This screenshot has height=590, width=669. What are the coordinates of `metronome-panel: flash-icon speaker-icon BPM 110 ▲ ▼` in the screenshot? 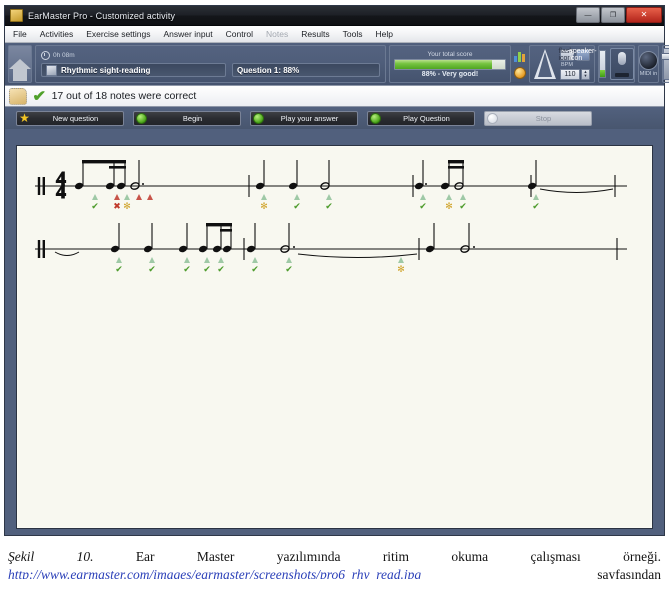 It's located at (563, 64).